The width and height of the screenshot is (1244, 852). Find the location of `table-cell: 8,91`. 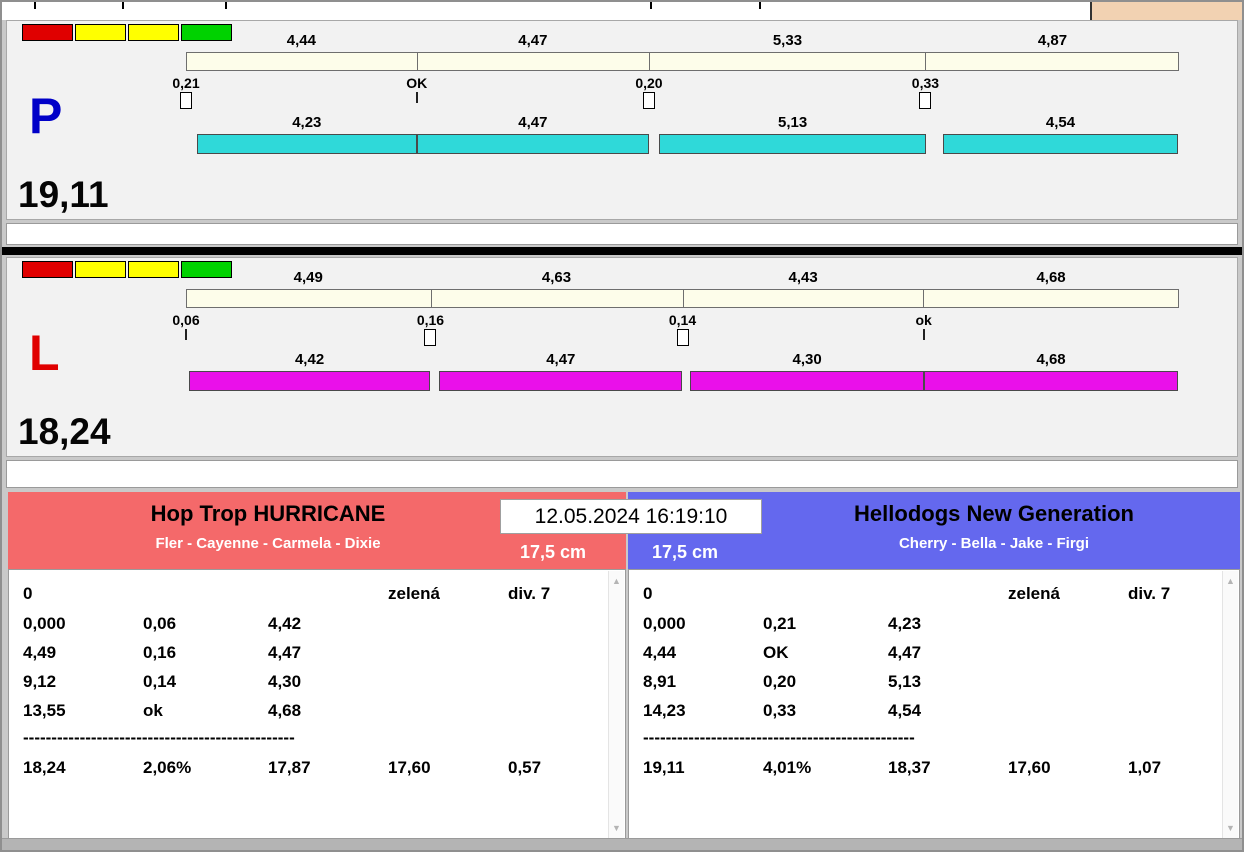

table-cell: 8,91 is located at coordinates (660, 681).